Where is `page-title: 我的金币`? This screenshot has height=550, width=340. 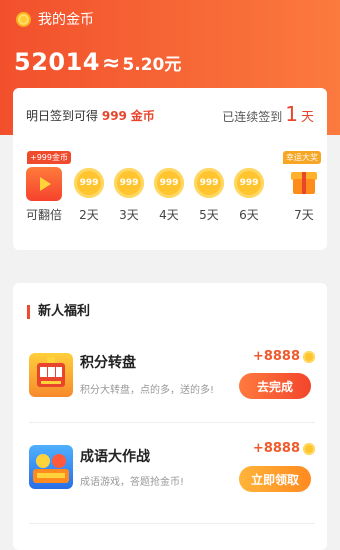
page-title: 我的金币 is located at coordinates (66, 20).